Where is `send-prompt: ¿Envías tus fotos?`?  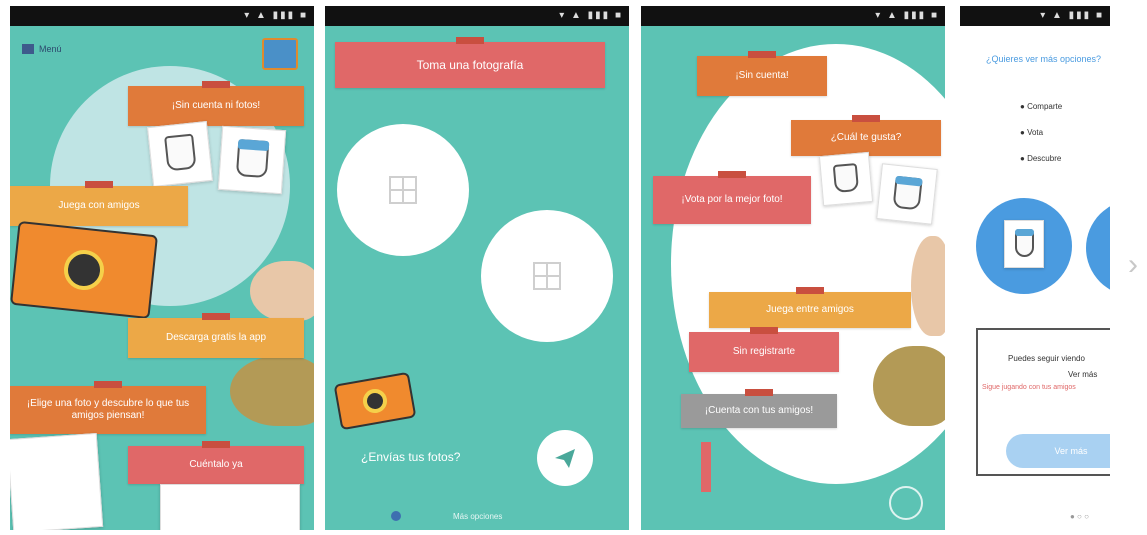
send-prompt: ¿Envías tus fotos? is located at coordinates (411, 457).